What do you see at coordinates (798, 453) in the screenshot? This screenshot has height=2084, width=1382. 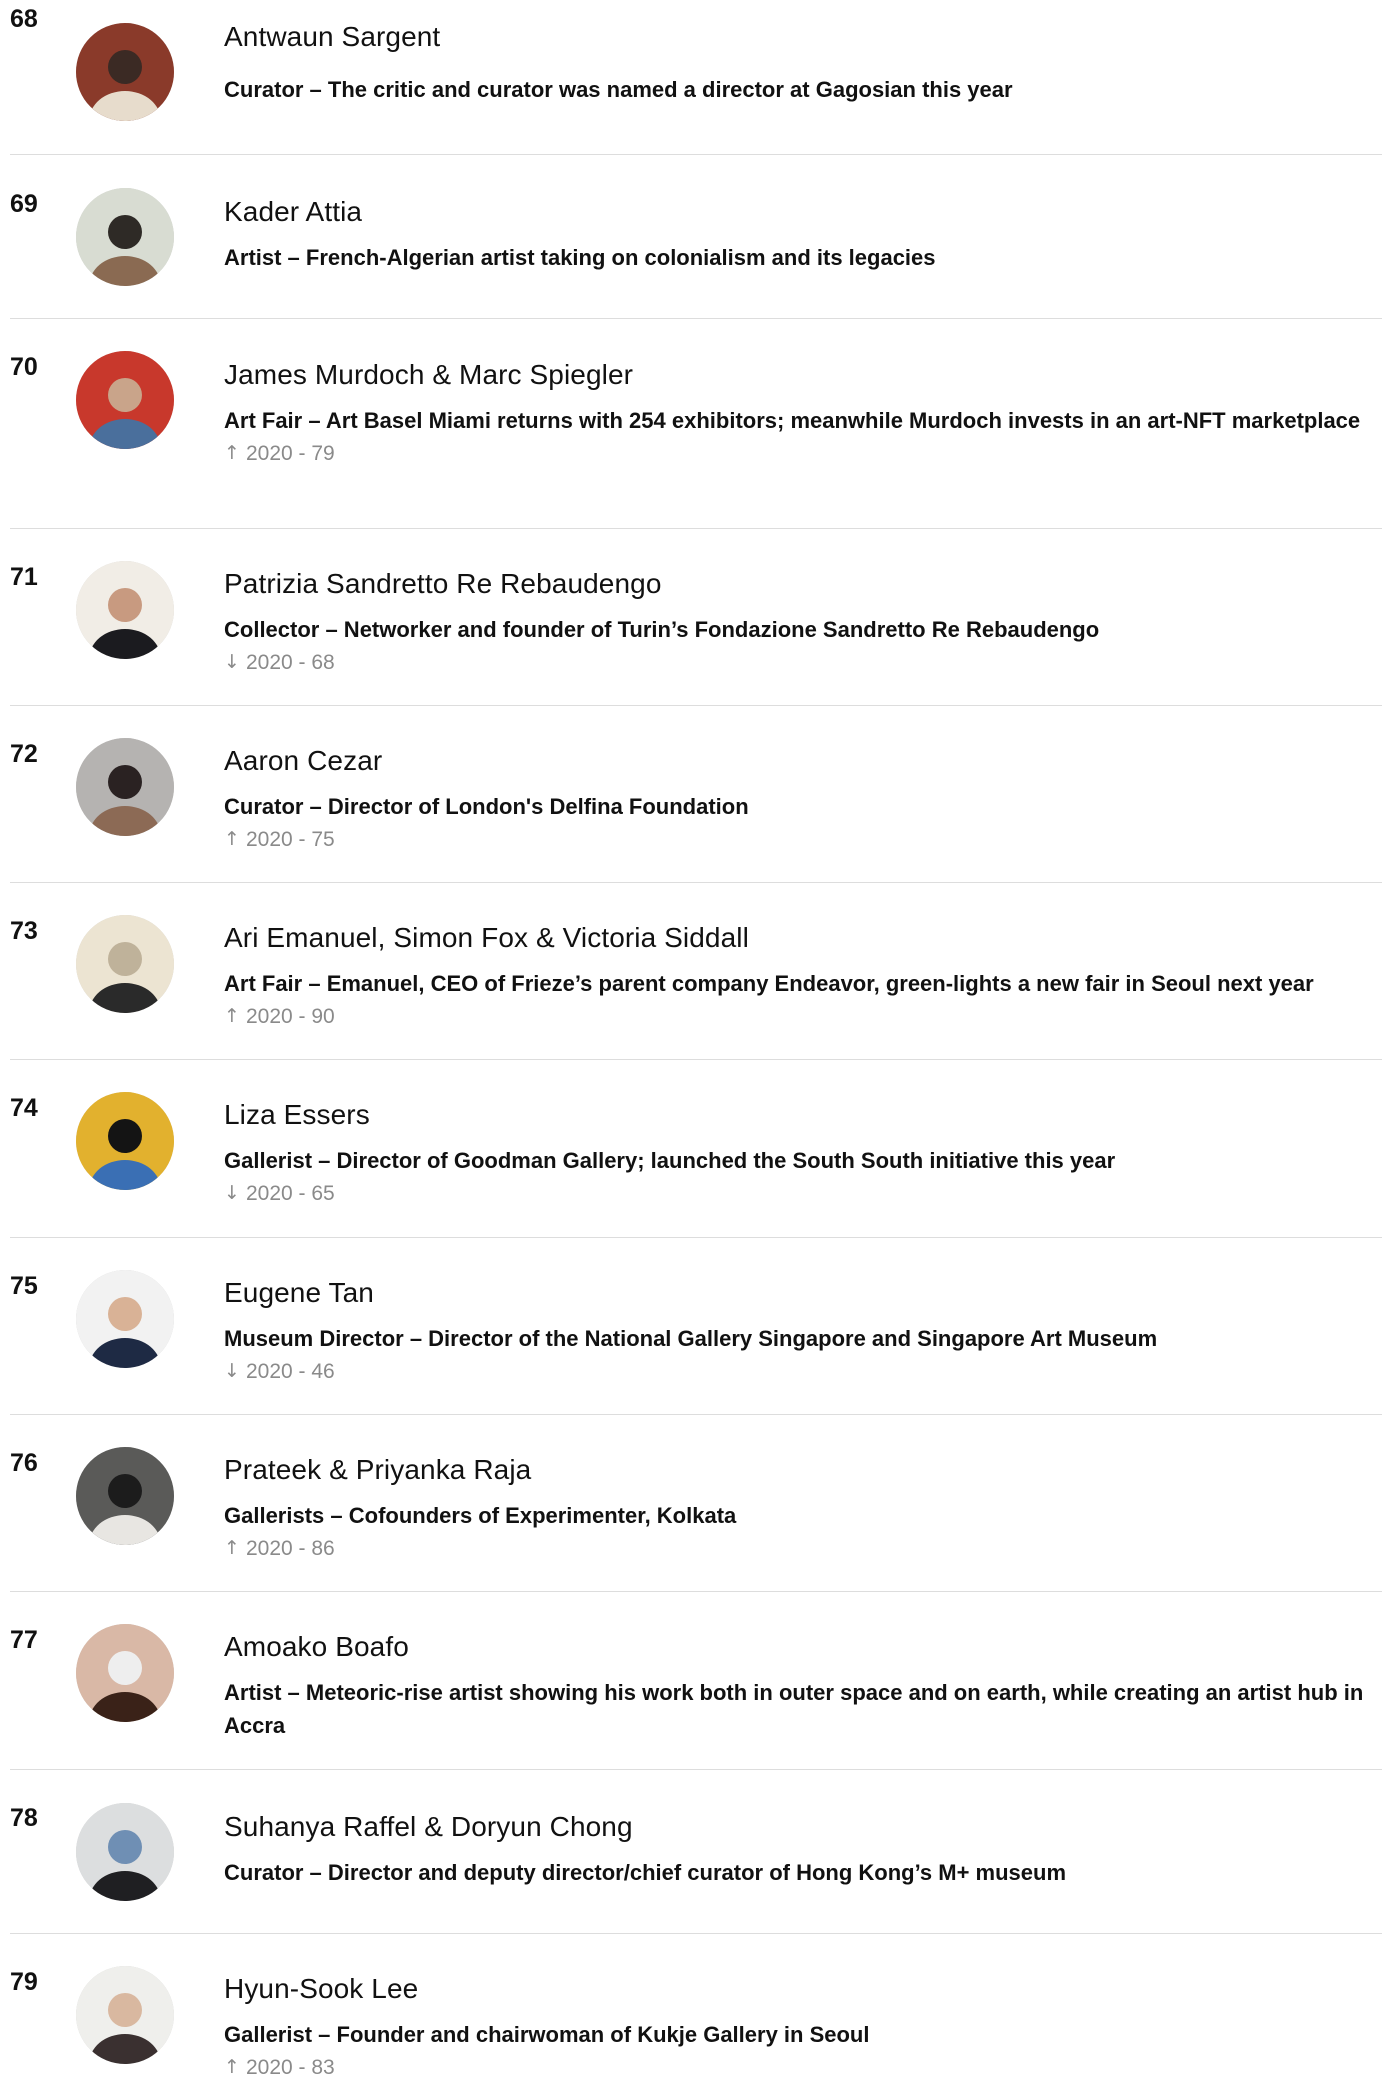 I see `rank-change: ↑ 2020 - 79` at bounding box center [798, 453].